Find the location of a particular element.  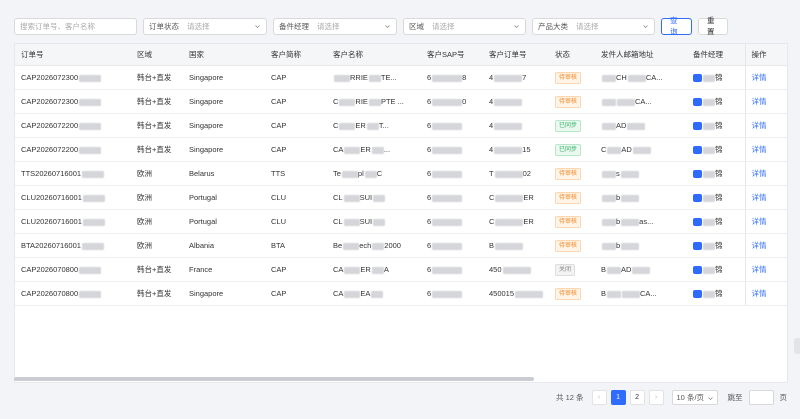

column-header: 国家 is located at coordinates (224, 55).